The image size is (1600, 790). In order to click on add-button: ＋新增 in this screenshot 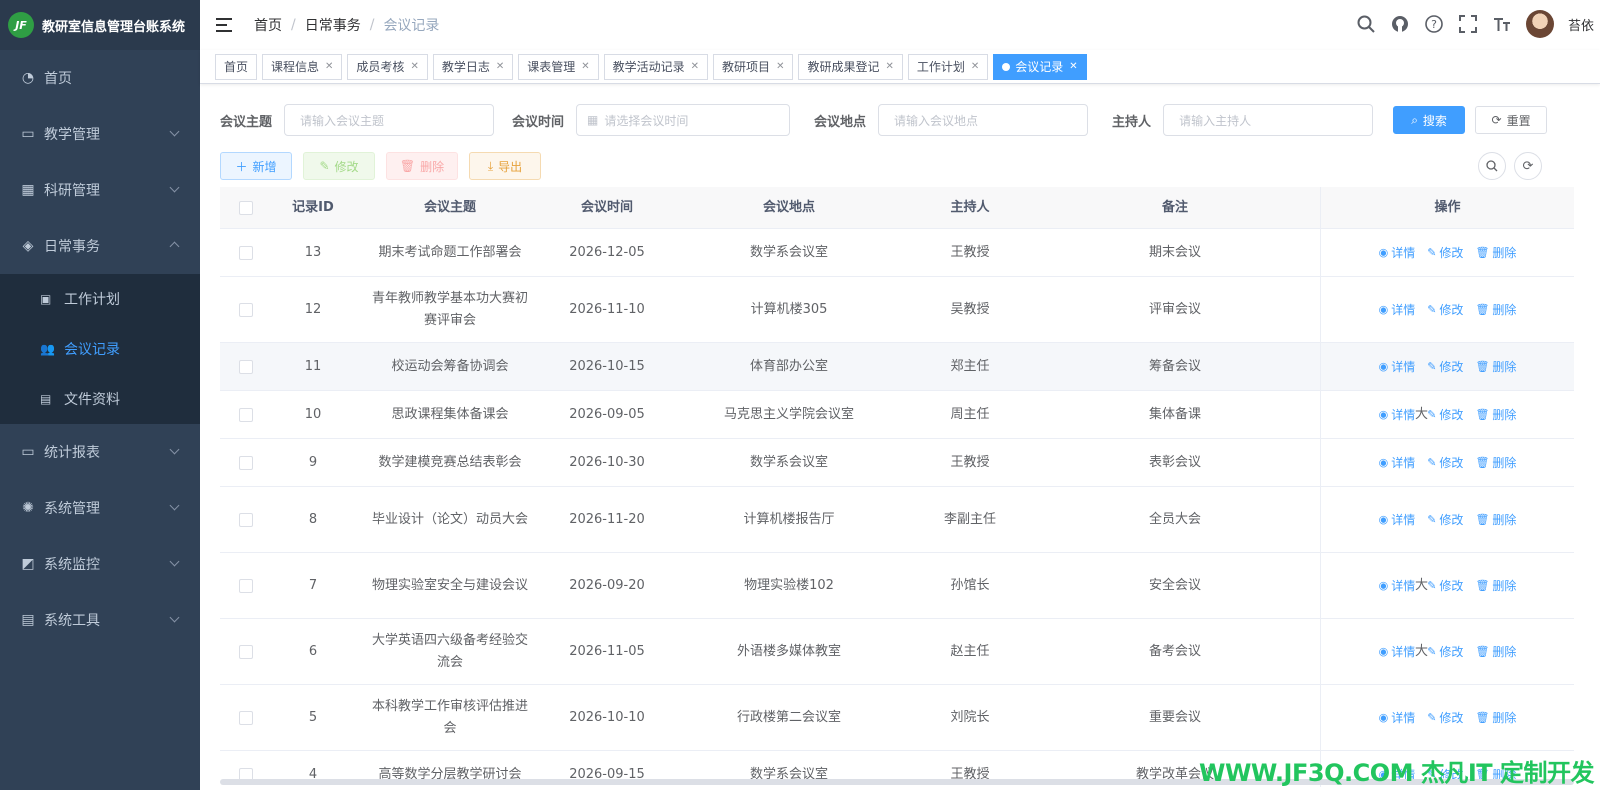, I will do `click(256, 166)`.